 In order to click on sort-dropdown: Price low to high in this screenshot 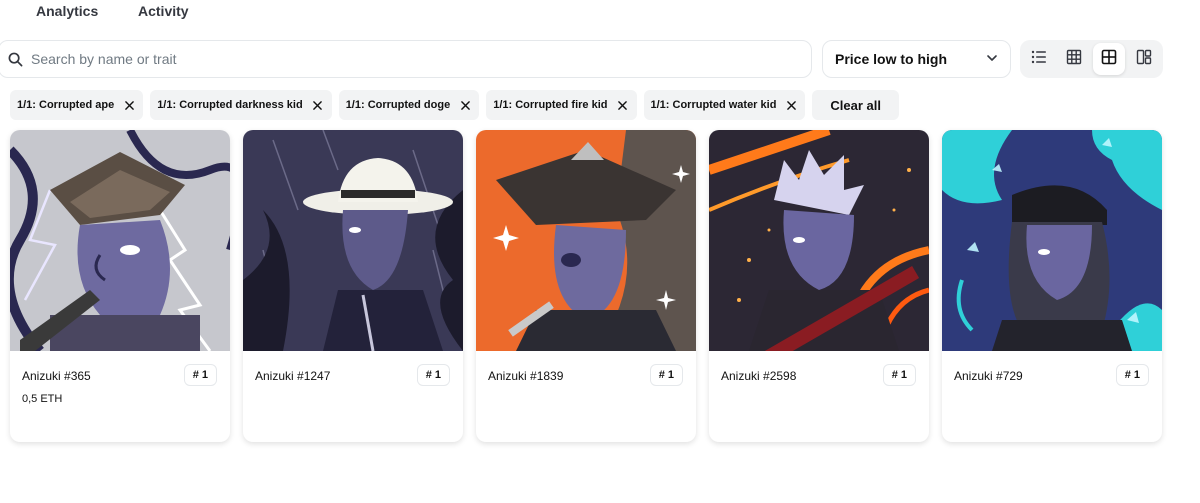, I will do `click(916, 59)`.